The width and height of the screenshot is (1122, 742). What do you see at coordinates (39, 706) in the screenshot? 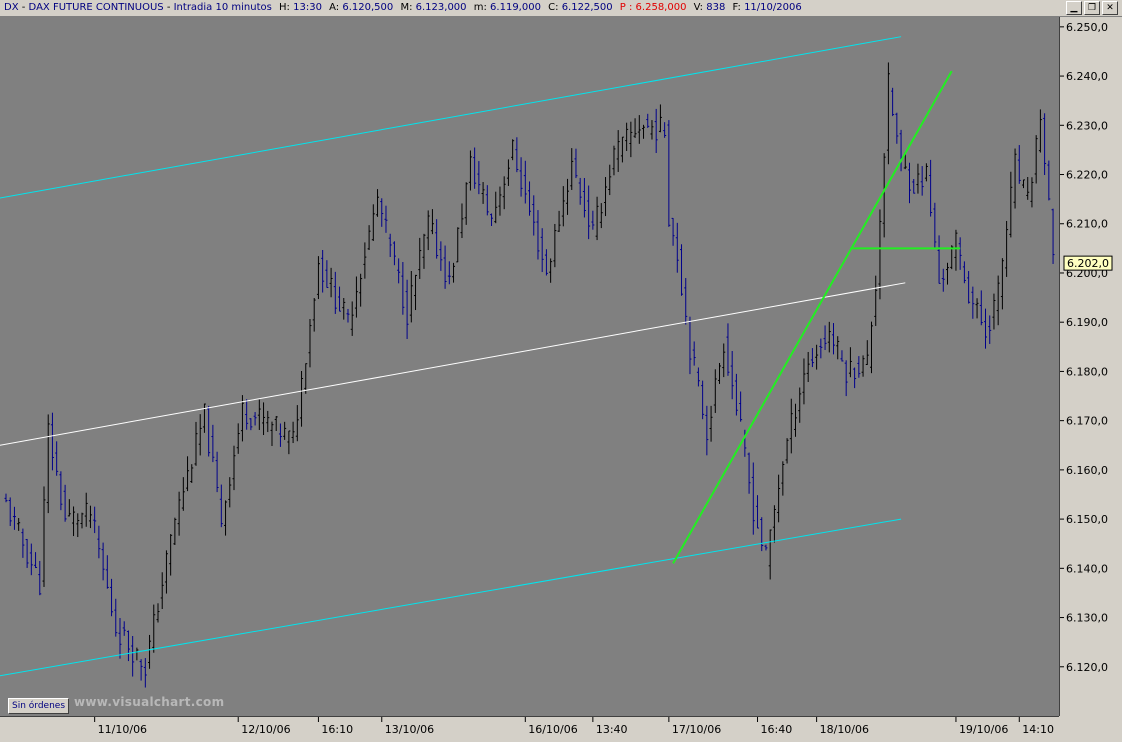
I see `orders-button: Sin órdenes` at bounding box center [39, 706].